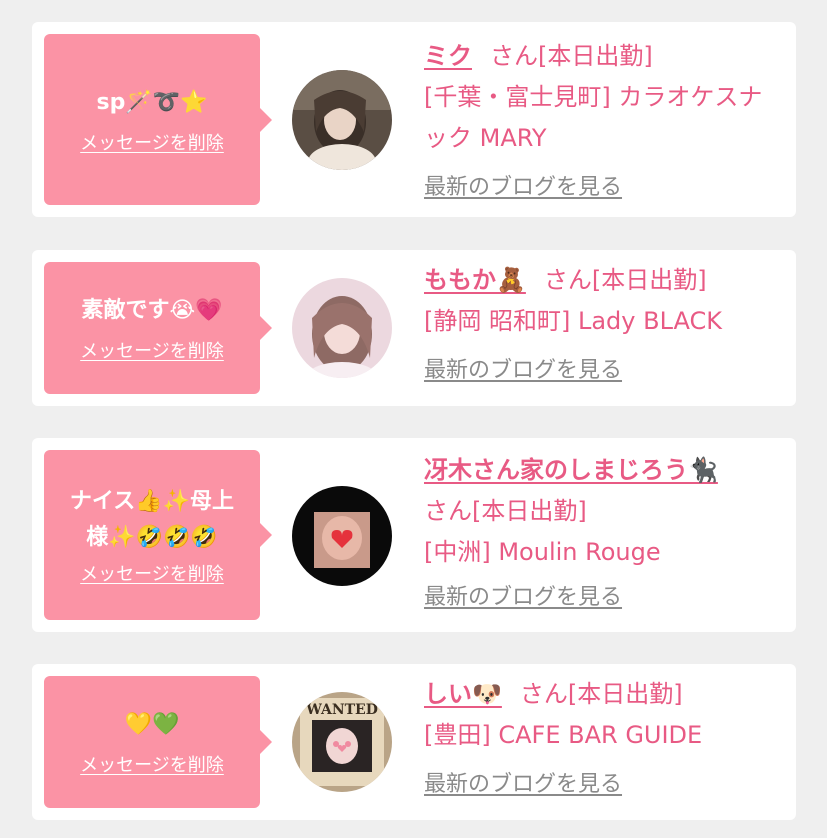 This screenshot has height=838, width=827. I want to click on shop-text: [静岡 昭和町] Lady BLACK, so click(573, 321).